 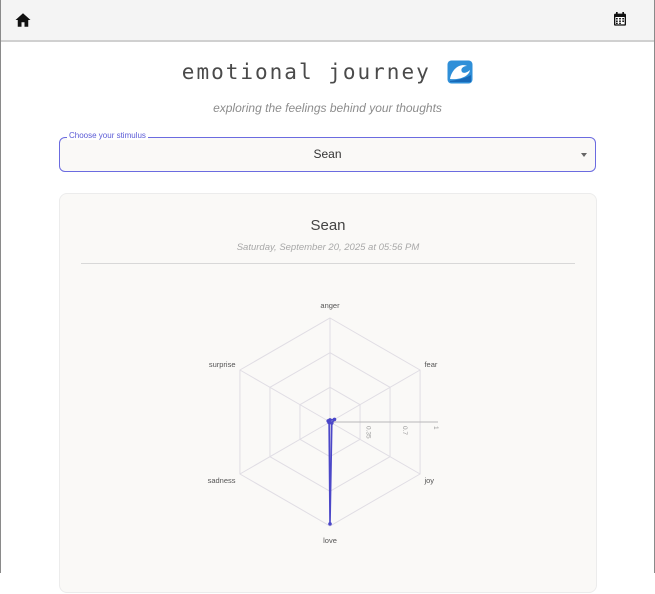 I want to click on page-header: emotional journey, so click(x=327, y=72).